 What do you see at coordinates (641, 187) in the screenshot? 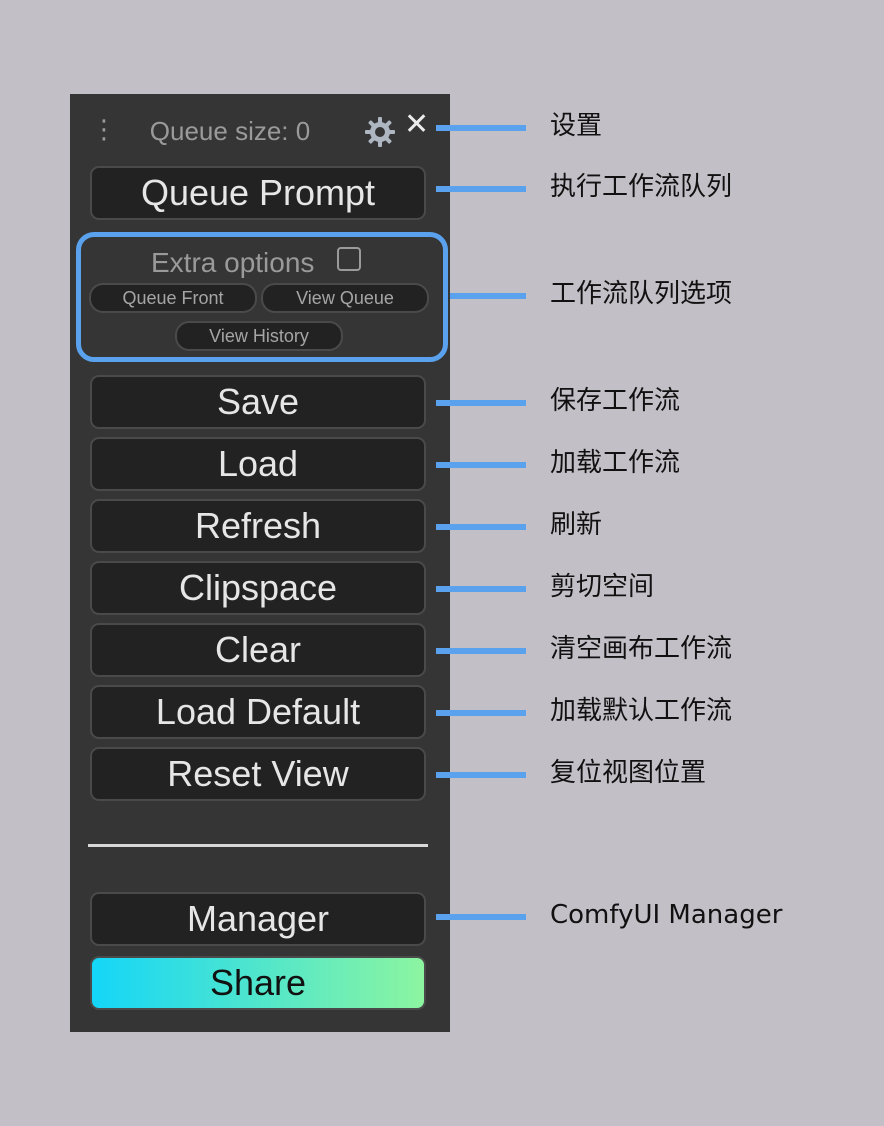
I see `annotation-queue-prompt: 执行工作流队列` at bounding box center [641, 187].